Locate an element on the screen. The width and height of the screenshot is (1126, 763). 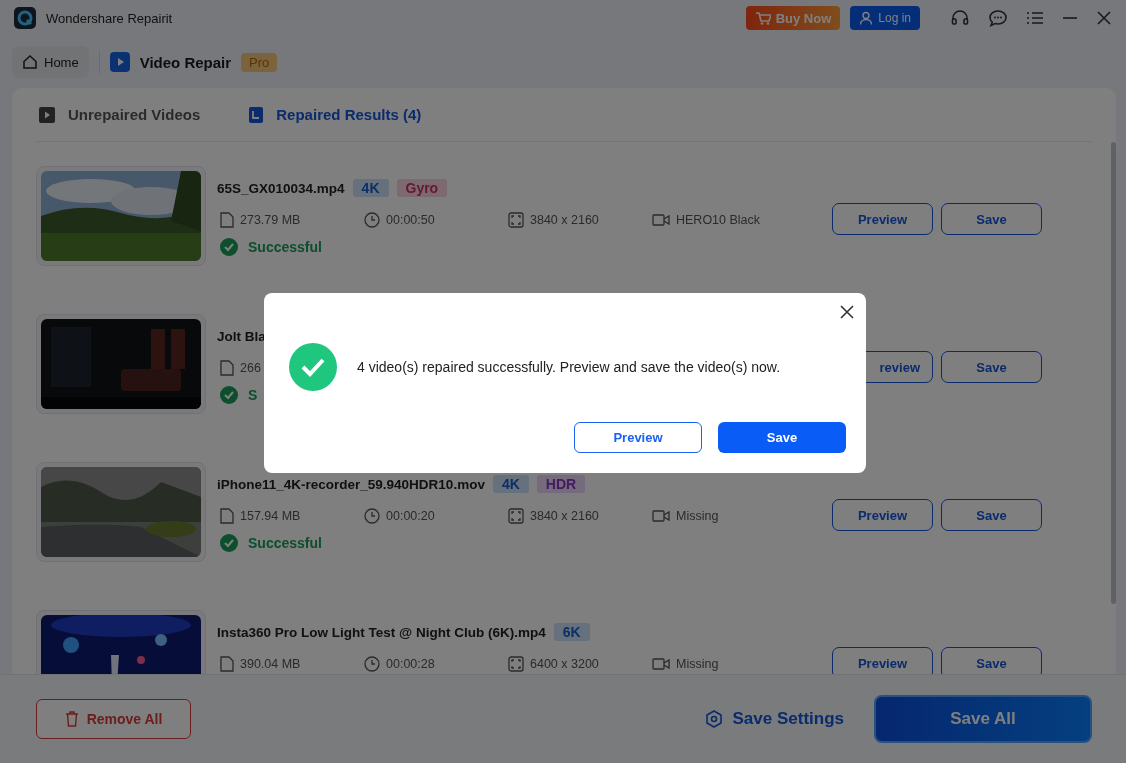
settings-icon is located at coordinates (713, 719).